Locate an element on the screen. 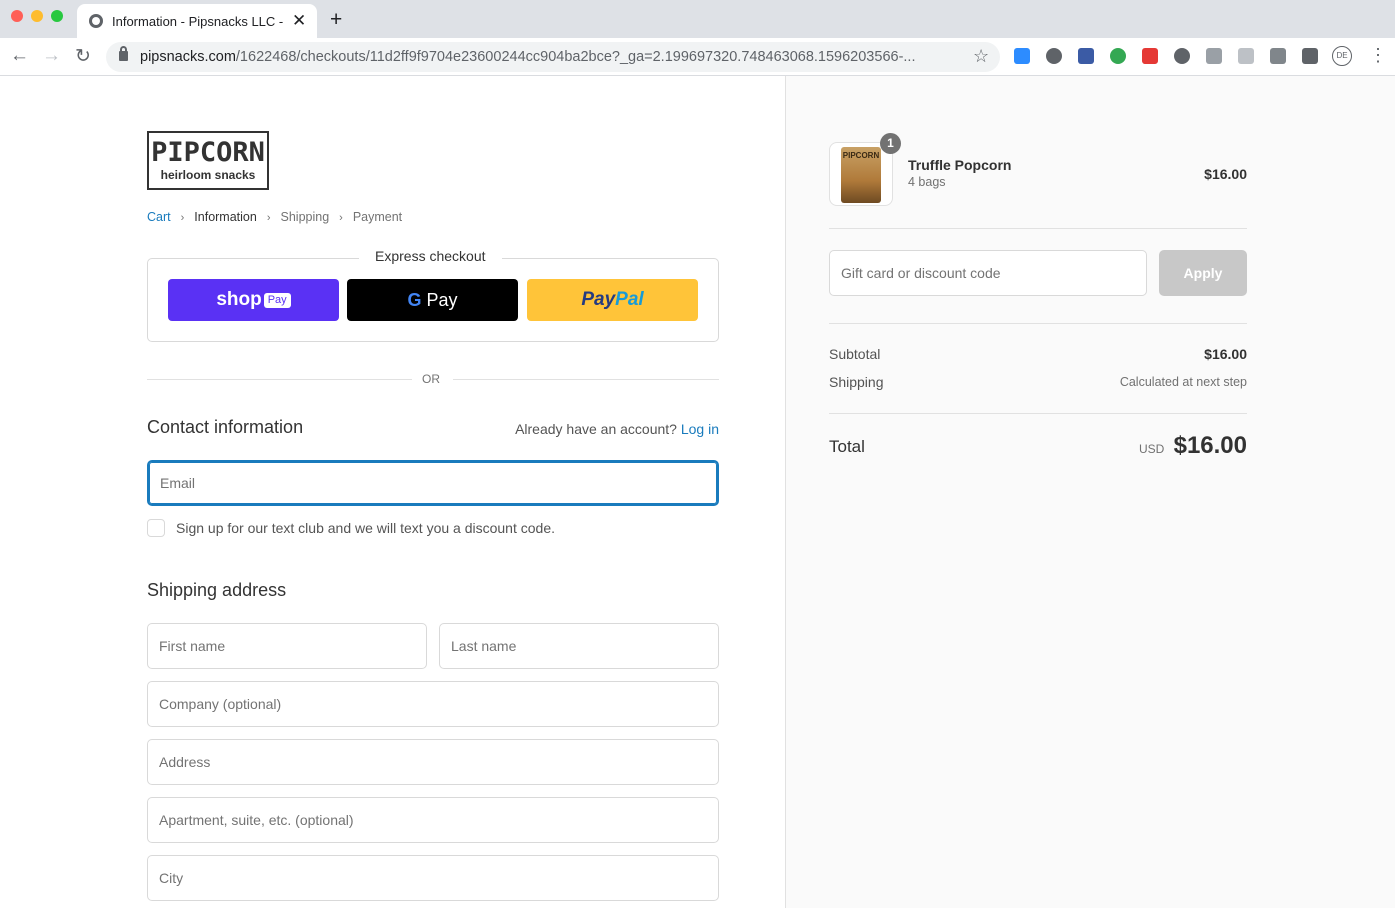 The width and height of the screenshot is (1395, 908). maximize-window-button is located at coordinates (57, 16).